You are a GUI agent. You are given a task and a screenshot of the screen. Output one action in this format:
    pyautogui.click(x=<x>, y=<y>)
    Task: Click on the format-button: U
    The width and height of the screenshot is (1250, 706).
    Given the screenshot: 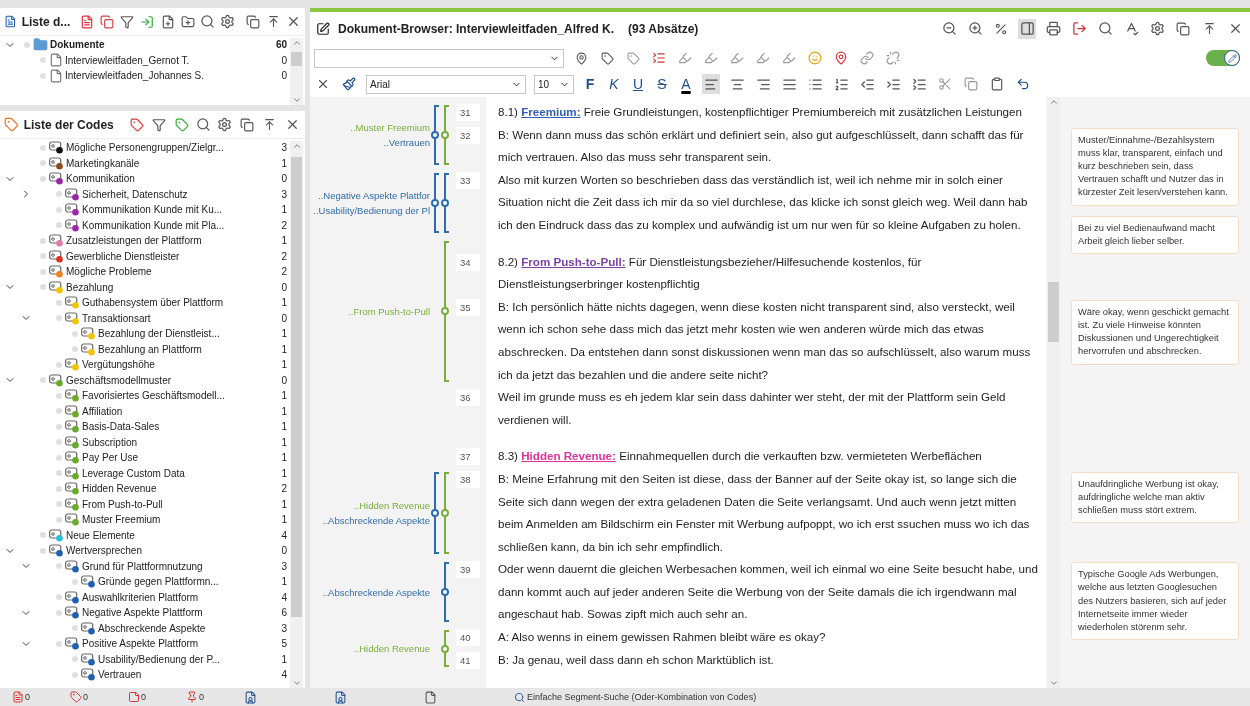 What is the action you would take?
    pyautogui.click(x=638, y=84)
    